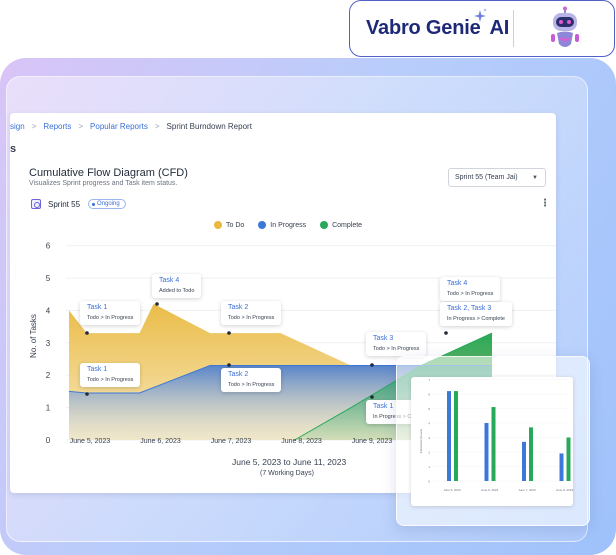 The width and height of the screenshot is (616, 555). Describe the element at coordinates (177, 286) in the screenshot. I see `annotation-card: Task 4 Added to Todo` at that location.